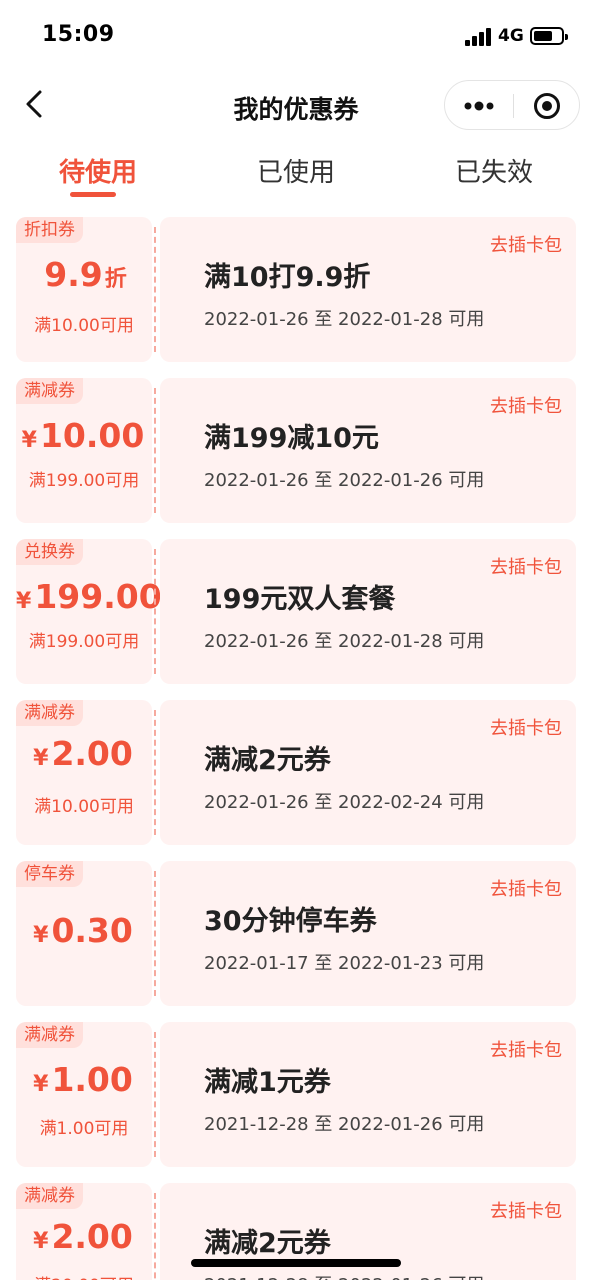 This screenshot has width=592, height=1280. I want to click on coupon-value-section: 满减券 ¥2.00 满20.00可用, so click(84, 1231).